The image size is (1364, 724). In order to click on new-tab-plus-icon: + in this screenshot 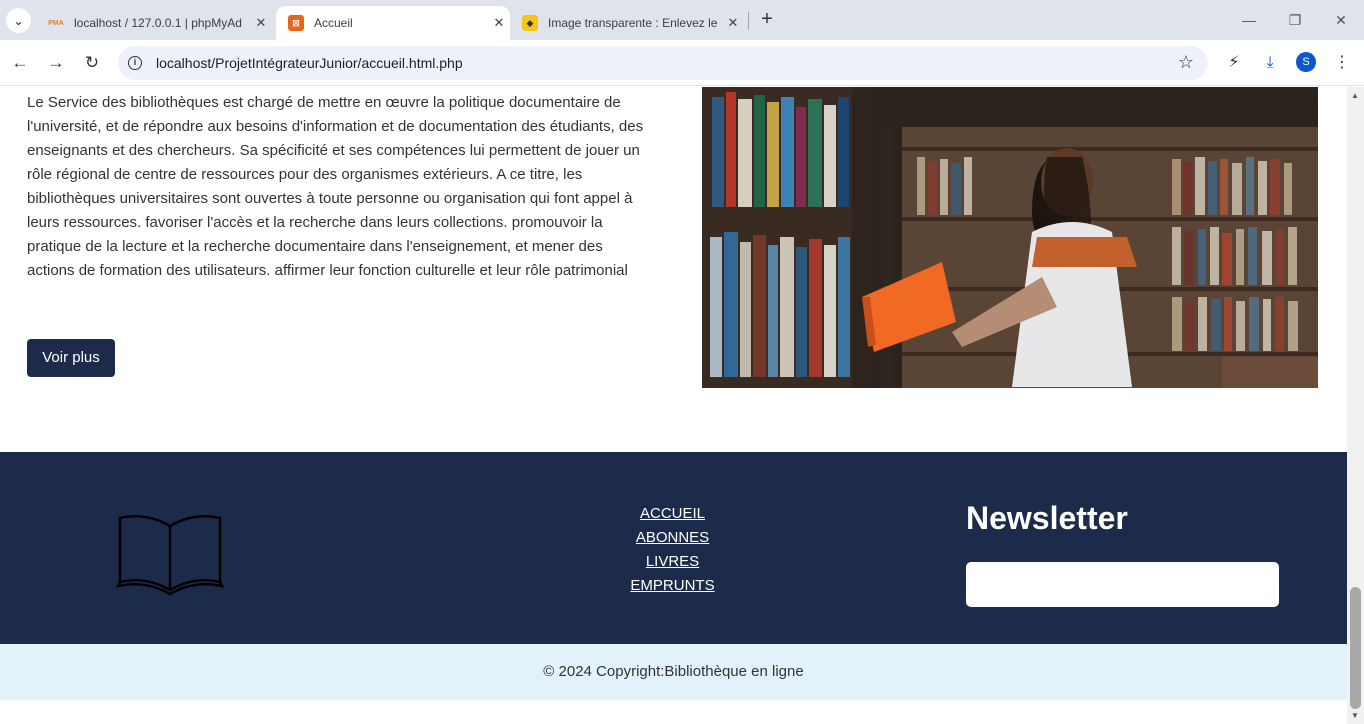, I will do `click(767, 20)`.